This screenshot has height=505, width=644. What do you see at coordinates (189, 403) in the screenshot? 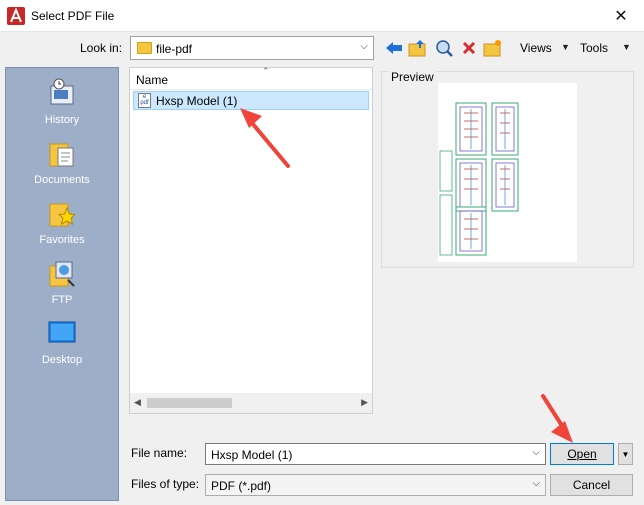
I see `scrollbar-thumb` at bounding box center [189, 403].